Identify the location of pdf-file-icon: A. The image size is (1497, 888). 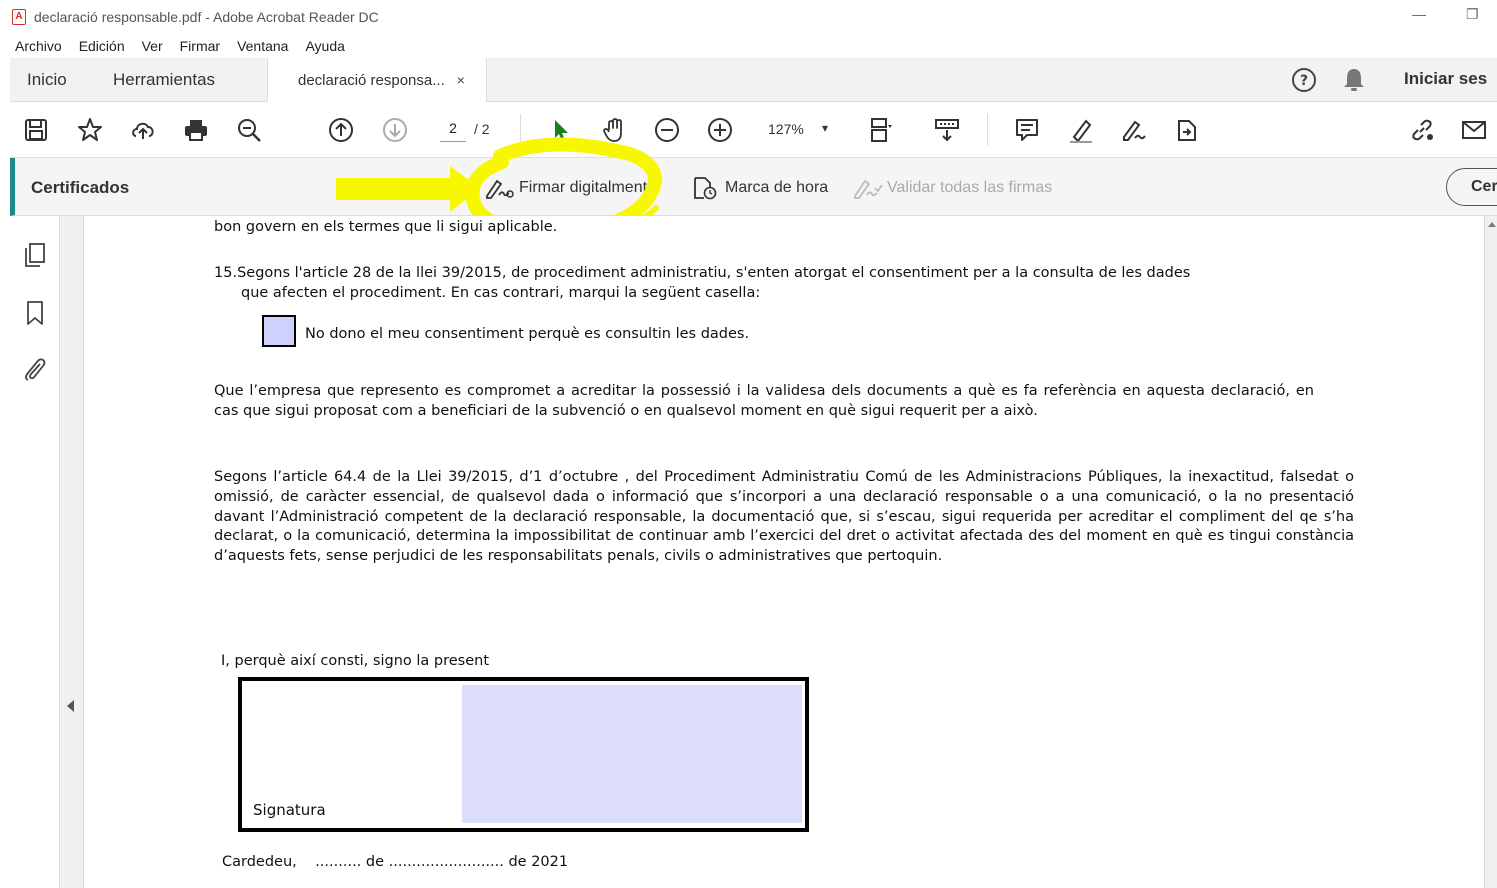
(19, 17).